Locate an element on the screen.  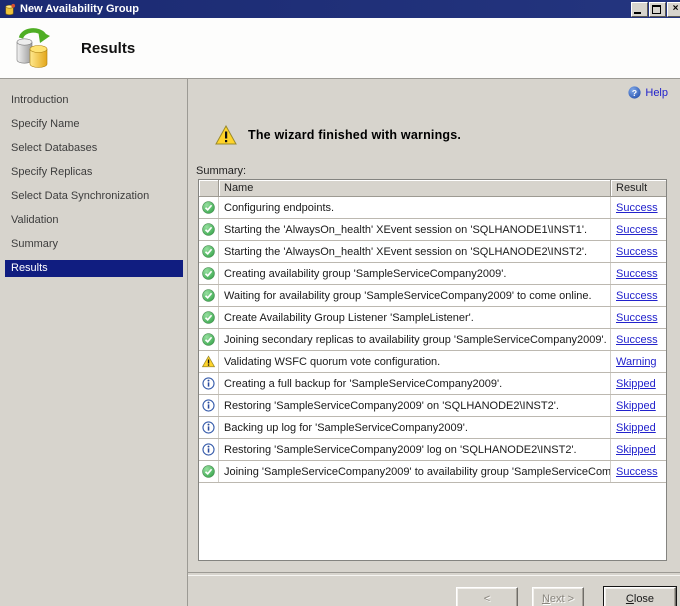
minimize-button is located at coordinates (639, 9).